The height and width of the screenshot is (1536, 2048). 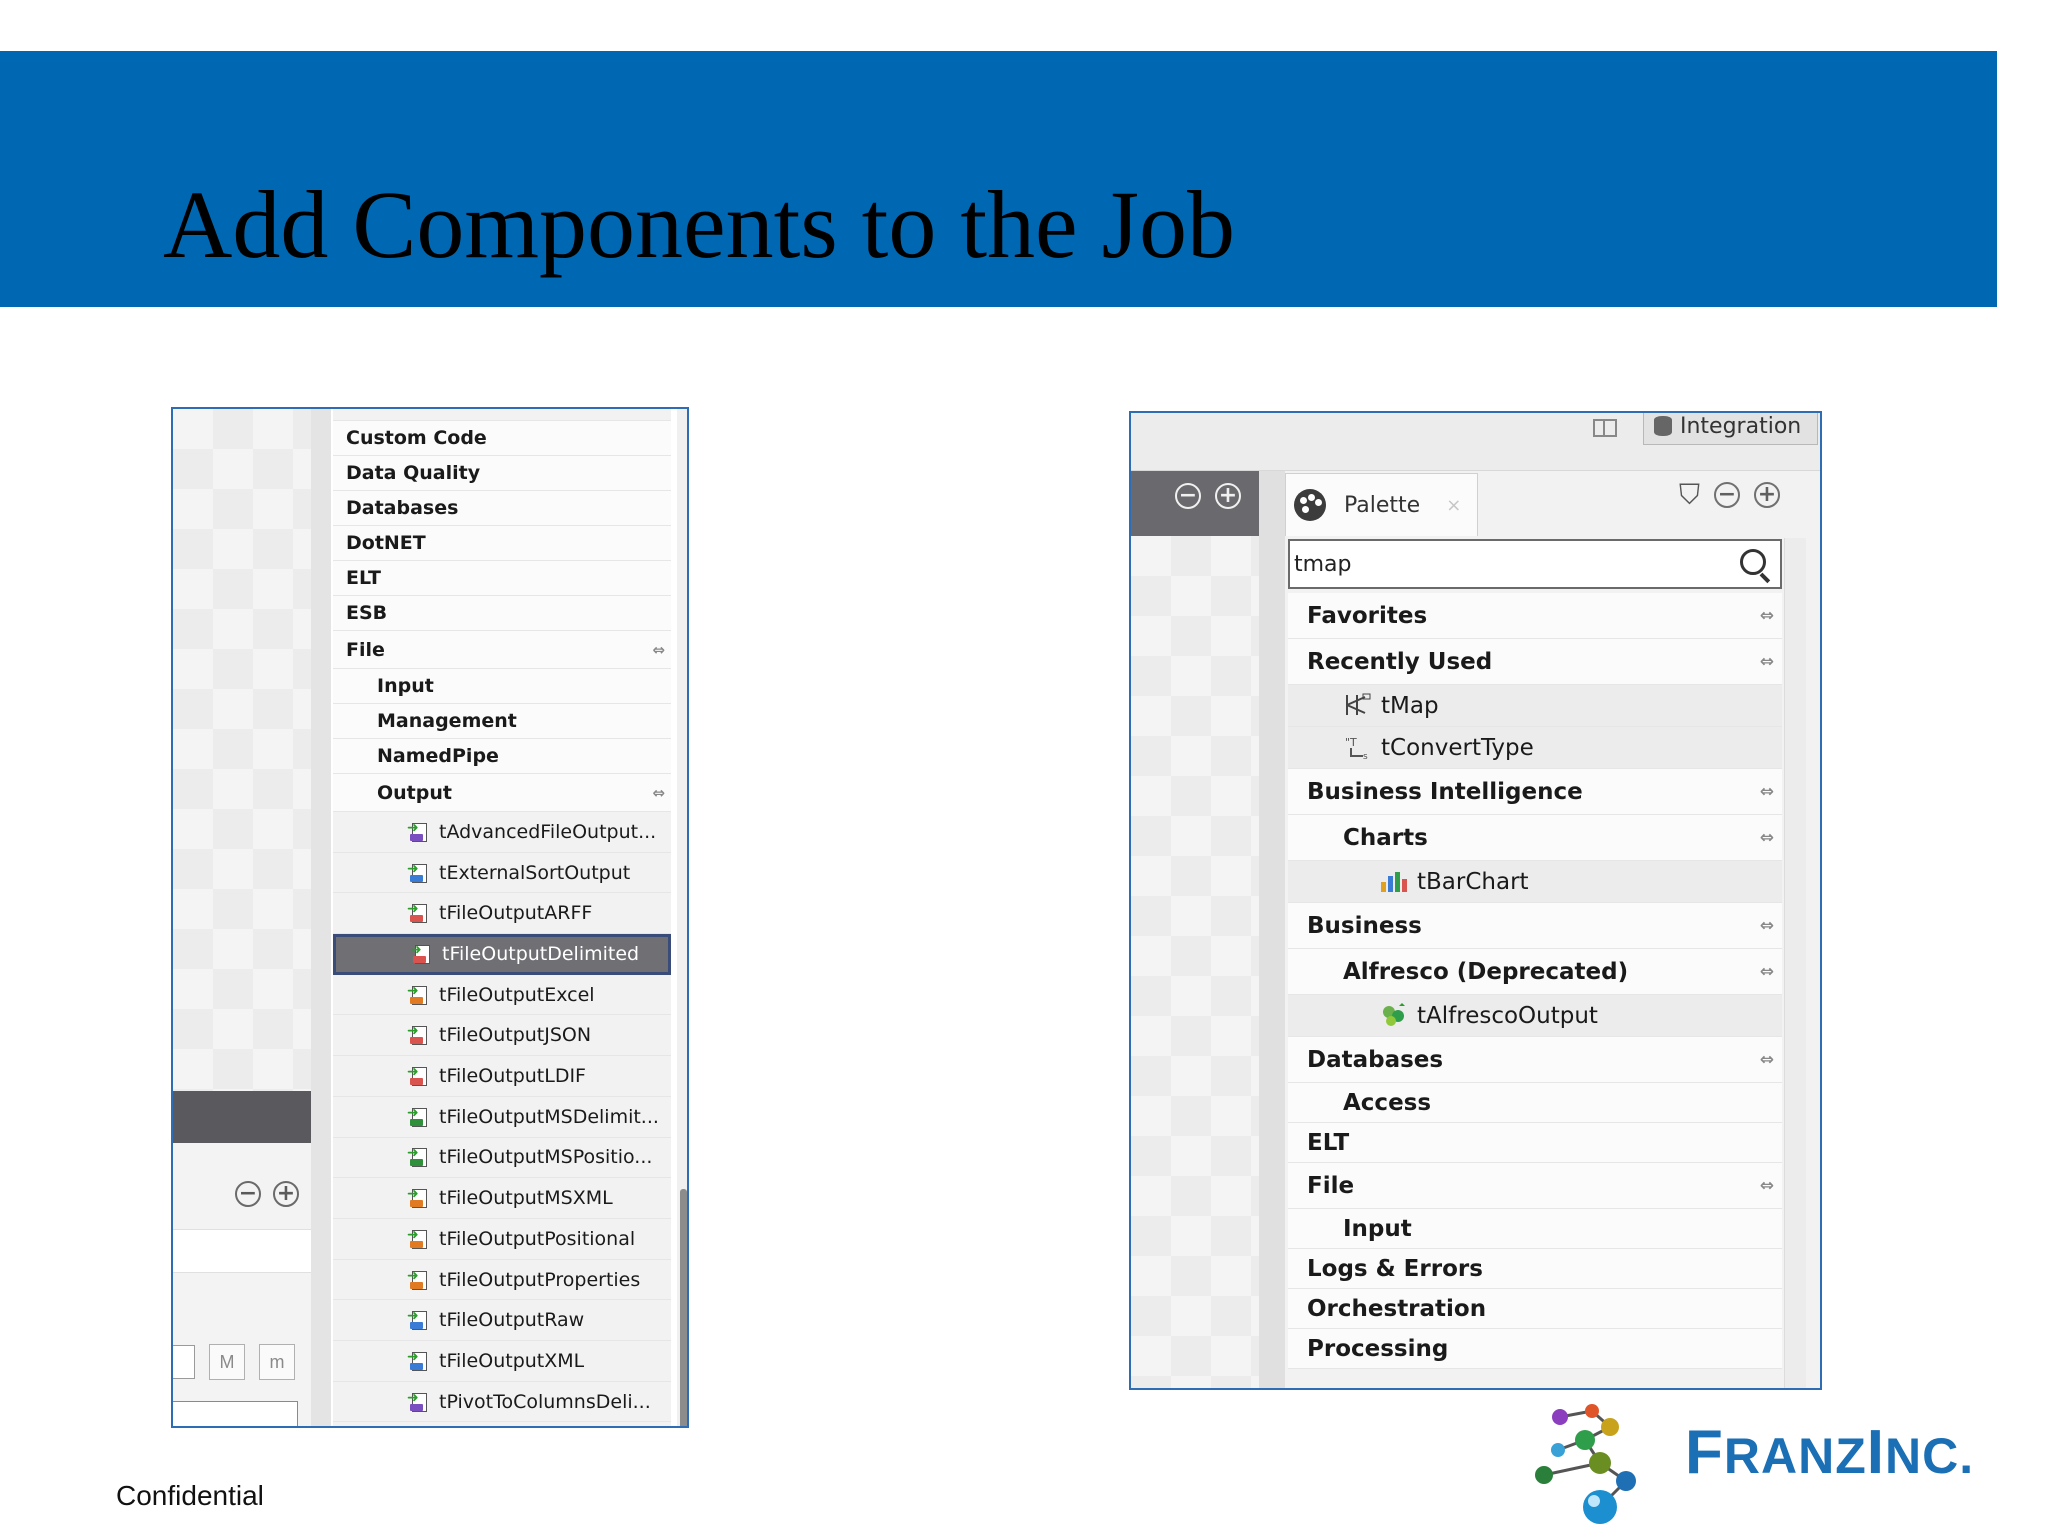 What do you see at coordinates (1535, 1269) in the screenshot?
I see `palette-category-logs-errors: Logs & Errors` at bounding box center [1535, 1269].